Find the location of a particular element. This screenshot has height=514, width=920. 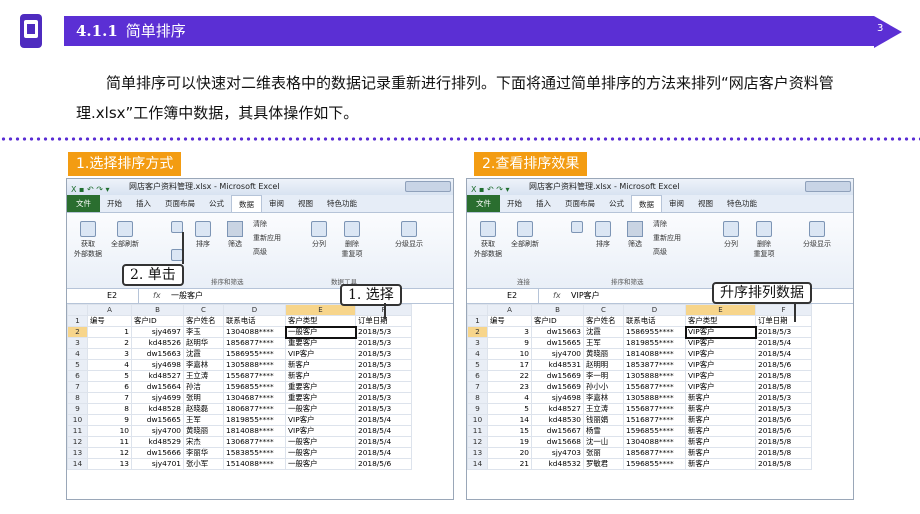

cell: 5 is located at coordinates (509, 409).